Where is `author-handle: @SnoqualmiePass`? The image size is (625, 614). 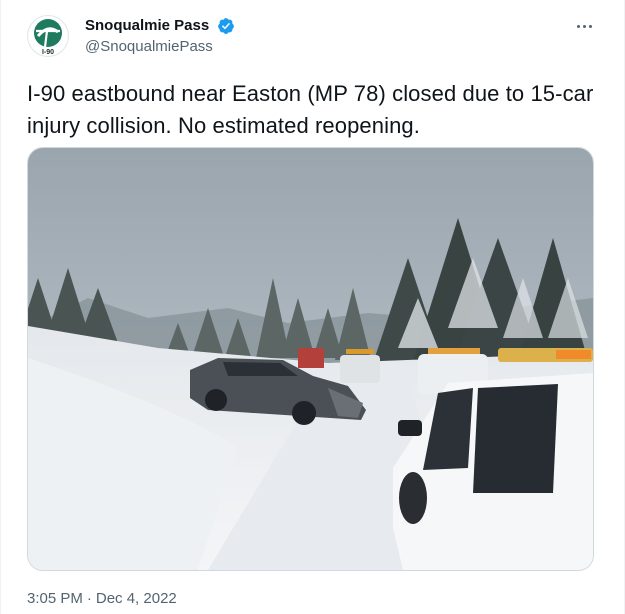 author-handle: @SnoqualmiePass is located at coordinates (160, 47).